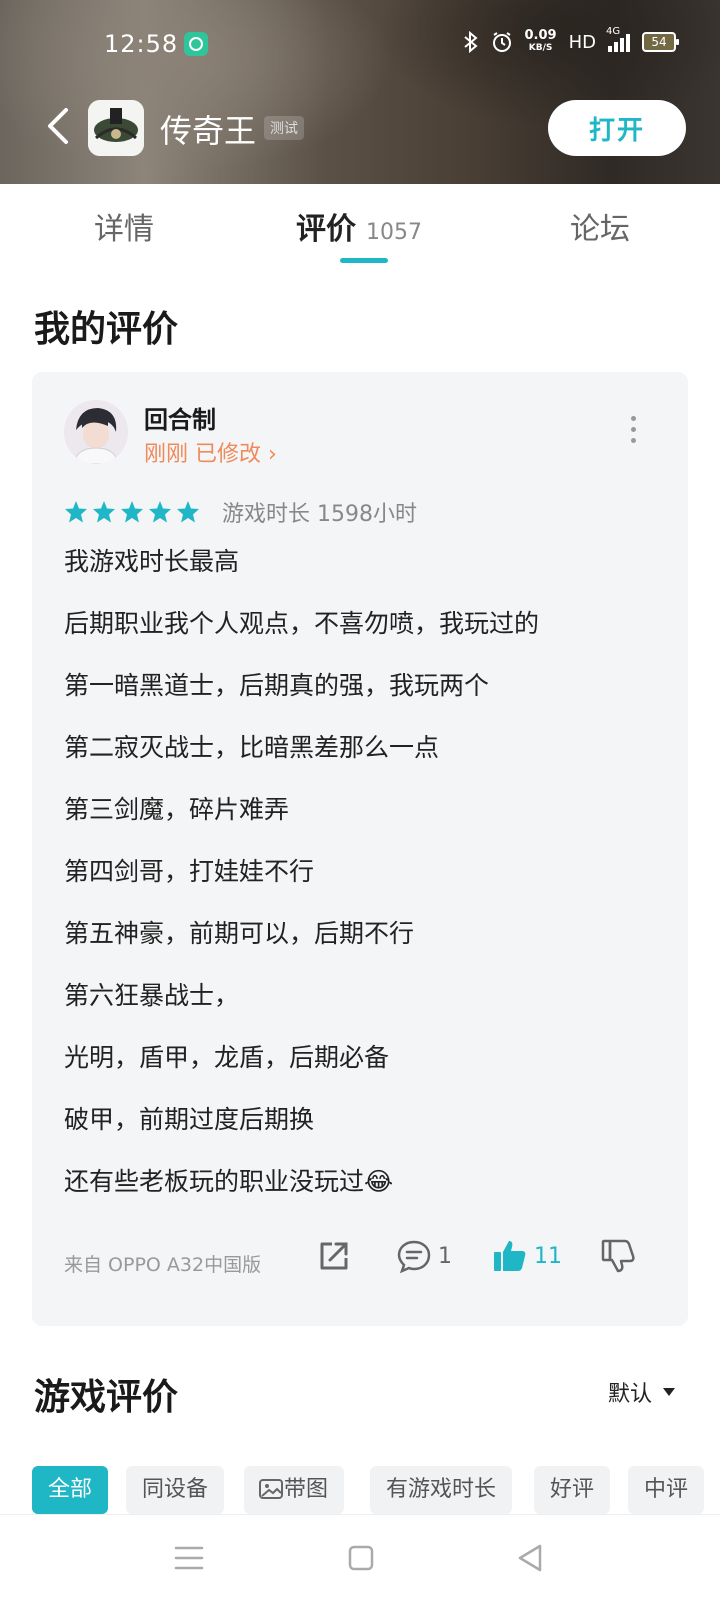 The image size is (720, 1601). I want to click on like-count: 11, so click(548, 1256).